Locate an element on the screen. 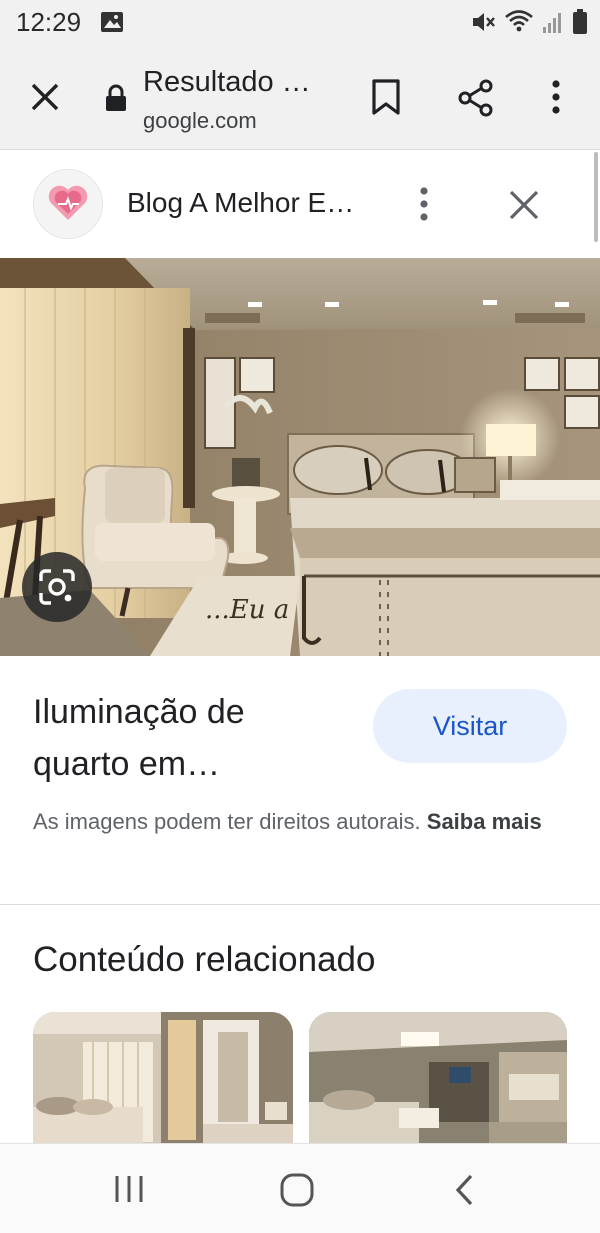 This screenshot has width=600, height=1233. browser-toolbar: Resultado … google.com is located at coordinates (300, 98).